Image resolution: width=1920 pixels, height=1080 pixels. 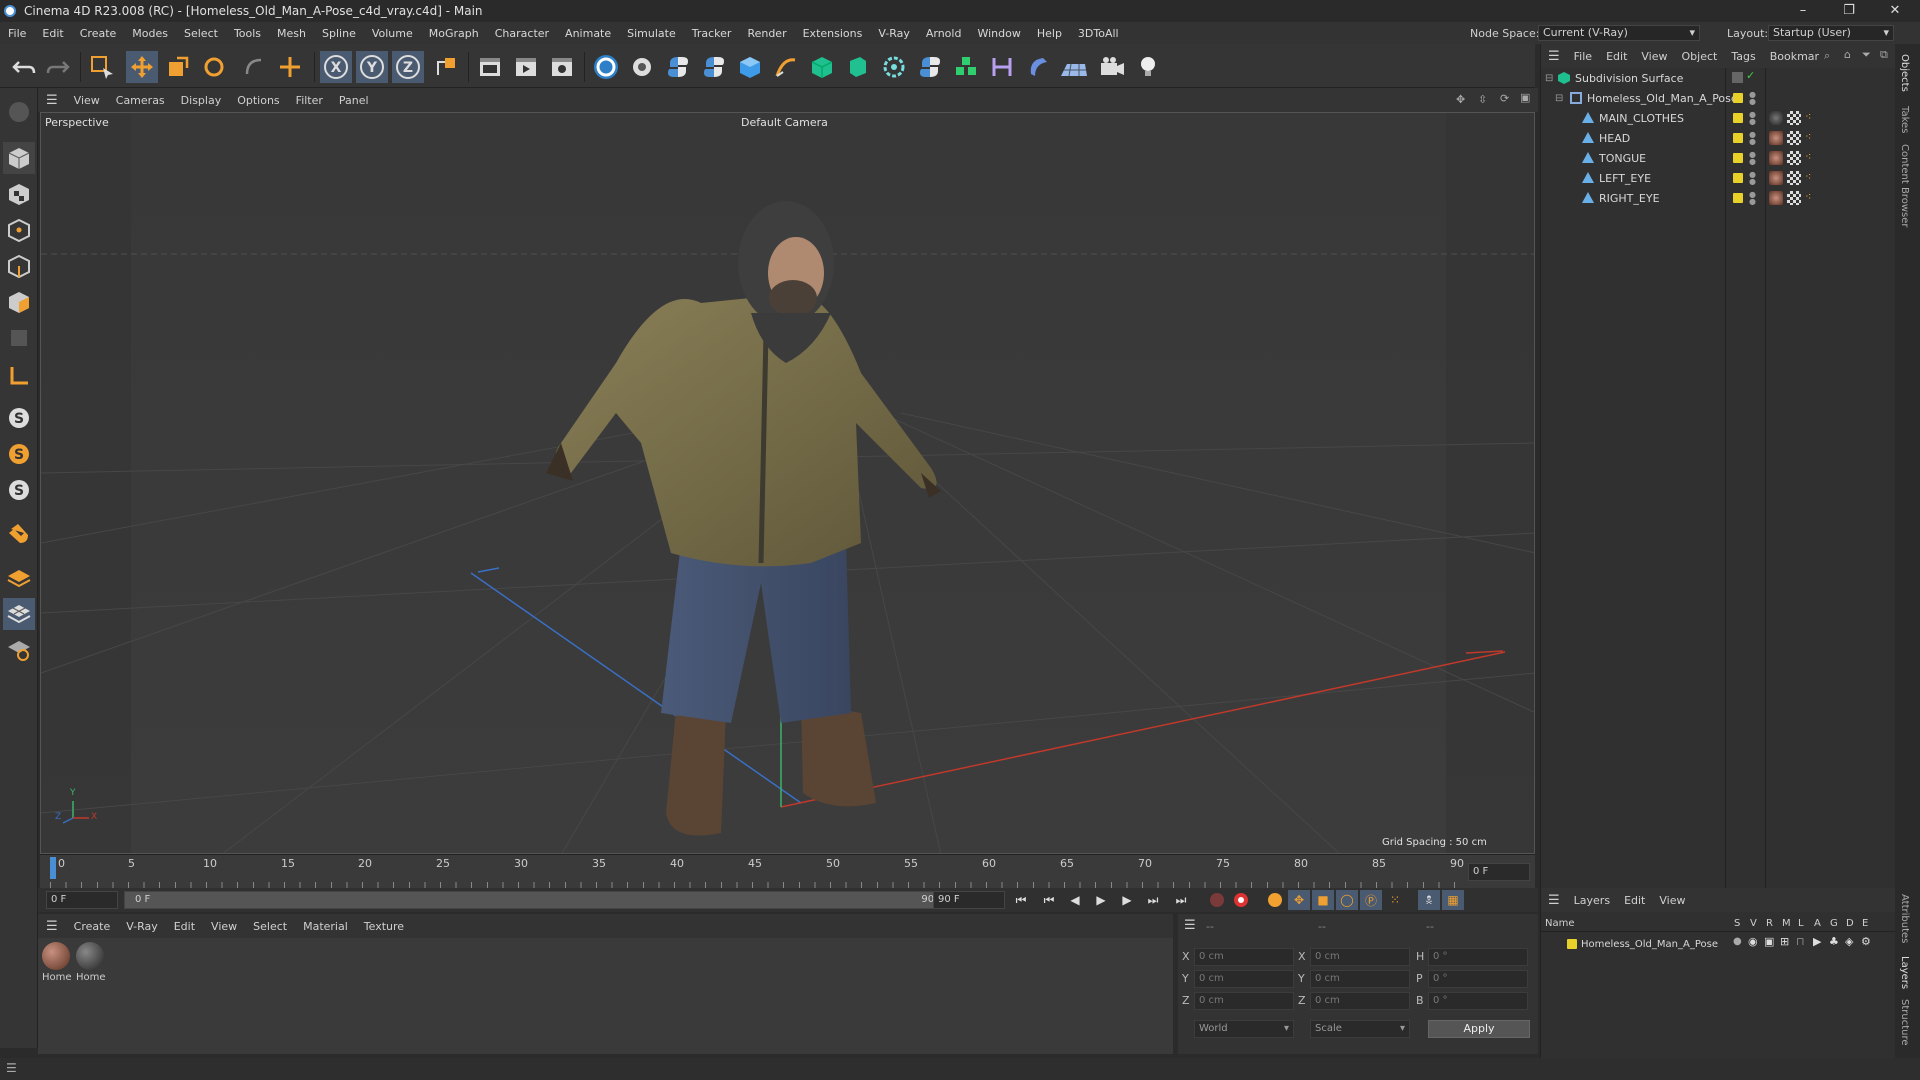 I want to click on scale-tool-button, so click(x=178, y=67).